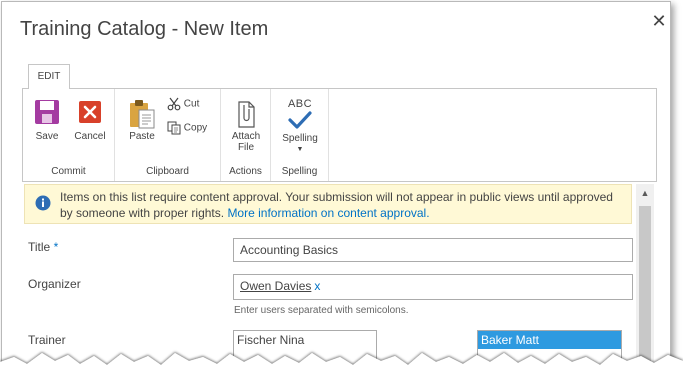 The height and width of the screenshot is (376, 683). I want to click on spelling-button: ABC Spelling ▼, so click(300, 127).